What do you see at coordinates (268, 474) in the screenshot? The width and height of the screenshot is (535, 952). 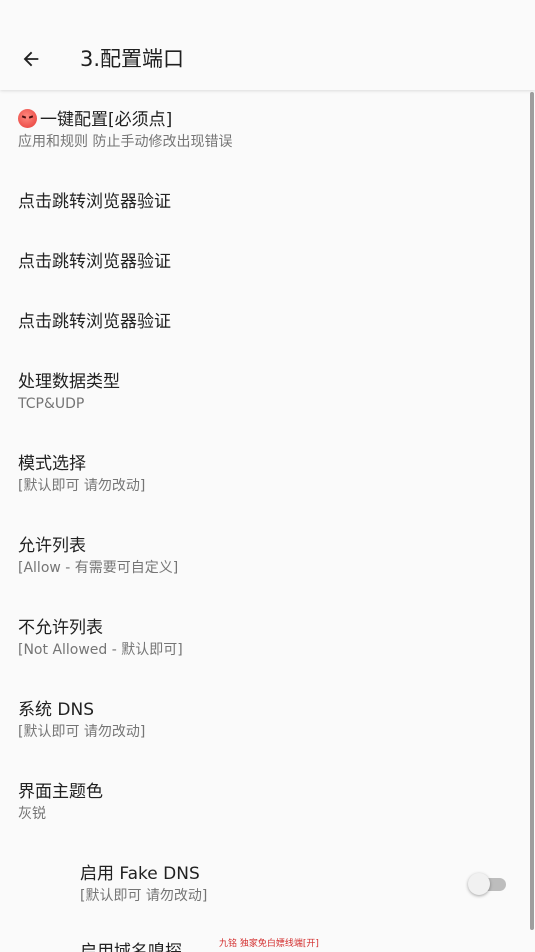 I see `list-item-mode-select: 模式选择 [默认即可 请勿改动]` at bounding box center [268, 474].